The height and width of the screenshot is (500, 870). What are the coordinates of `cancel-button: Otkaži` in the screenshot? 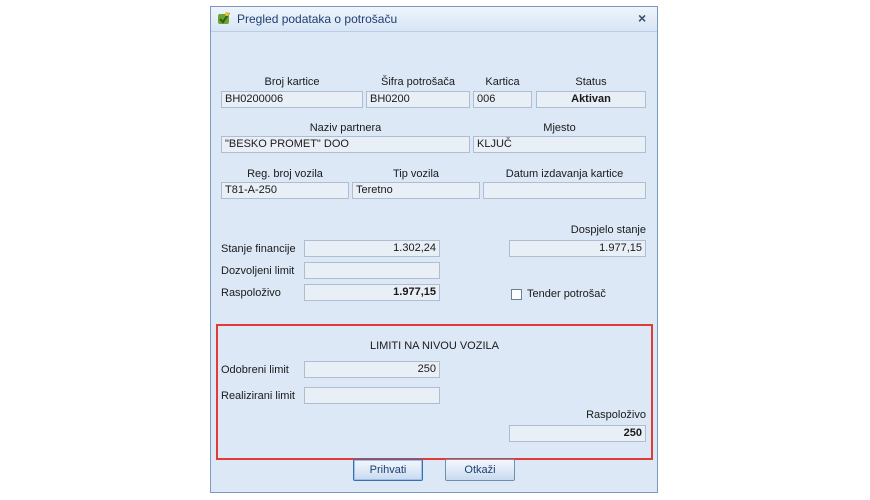 It's located at (480, 470).